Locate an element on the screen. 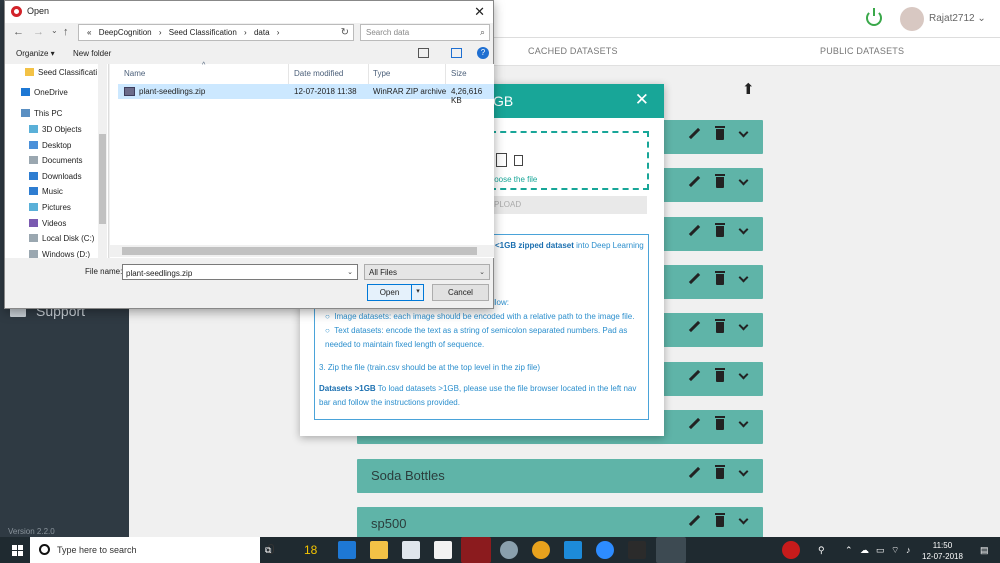 The image size is (1000, 563). column-header-name: Name is located at coordinates (134, 73).